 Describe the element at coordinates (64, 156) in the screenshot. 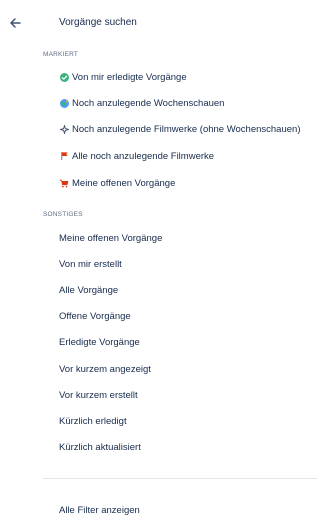

I see `flag-icon` at that location.